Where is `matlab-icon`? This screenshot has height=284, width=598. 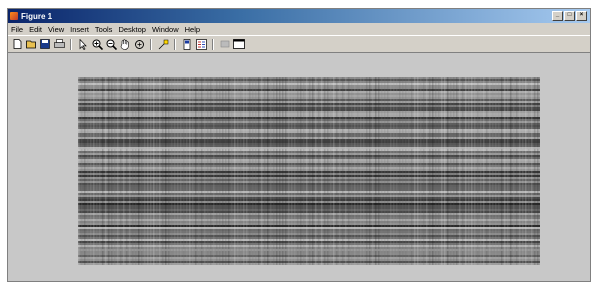 matlab-icon is located at coordinates (14, 16).